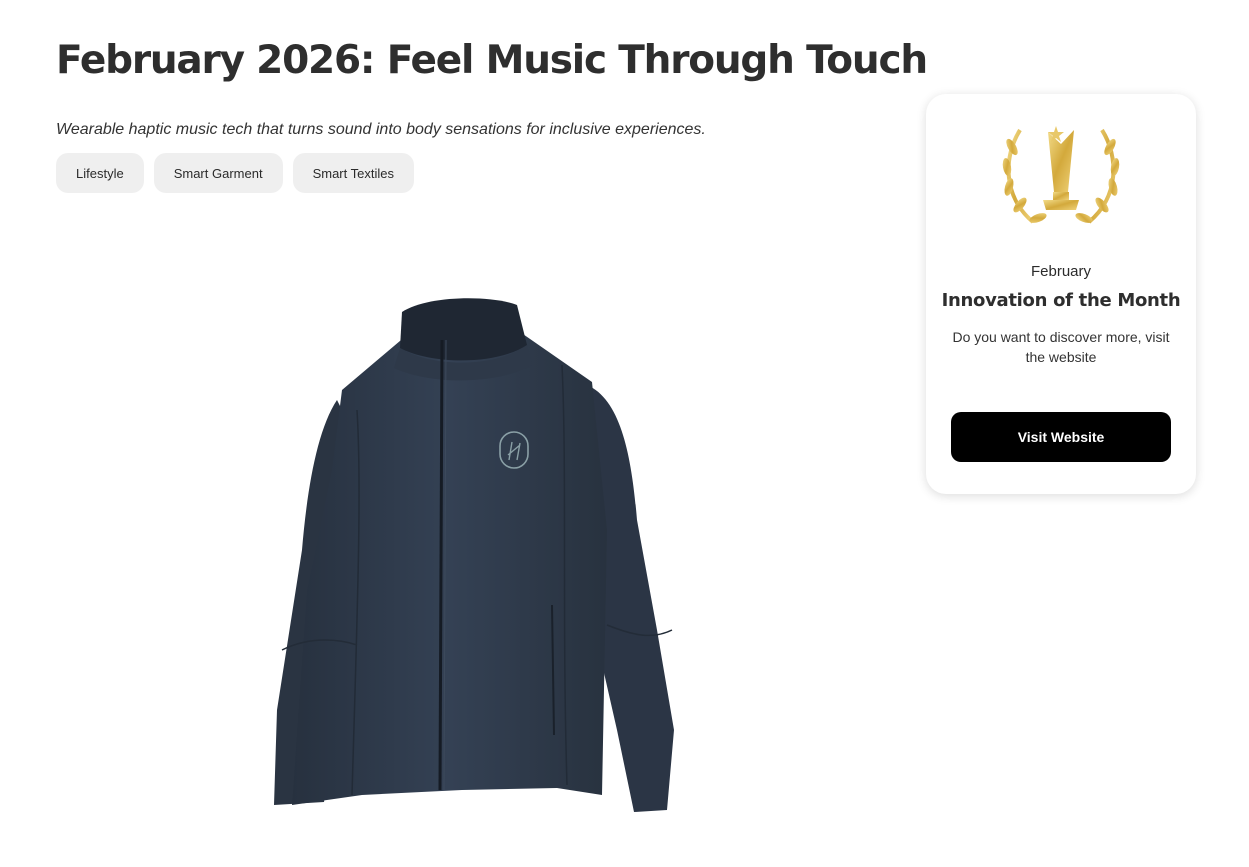 The height and width of the screenshot is (867, 1249). Describe the element at coordinates (1061, 300) in the screenshot. I see `award-title: Innovation of the Month` at that location.